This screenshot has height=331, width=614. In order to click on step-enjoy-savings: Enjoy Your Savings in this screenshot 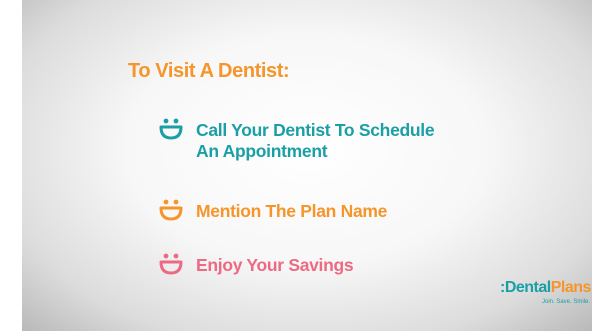, I will do `click(256, 265)`.